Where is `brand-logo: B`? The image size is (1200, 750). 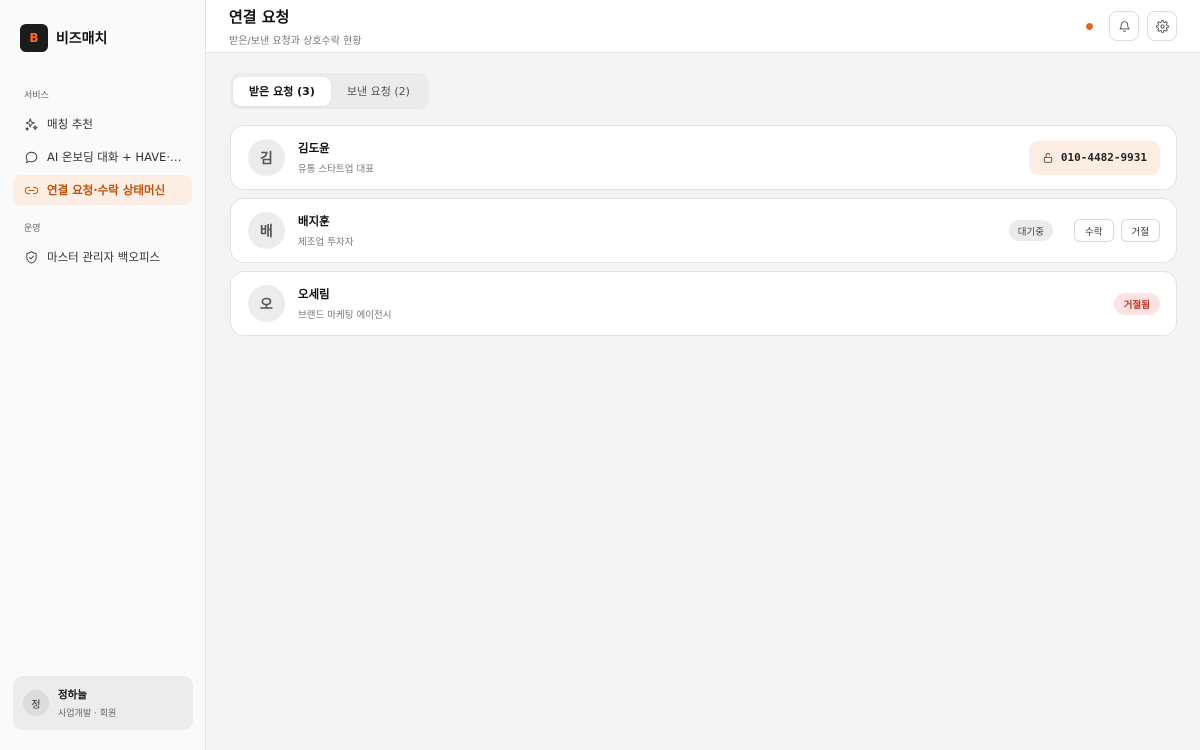
brand-logo: B is located at coordinates (34, 37).